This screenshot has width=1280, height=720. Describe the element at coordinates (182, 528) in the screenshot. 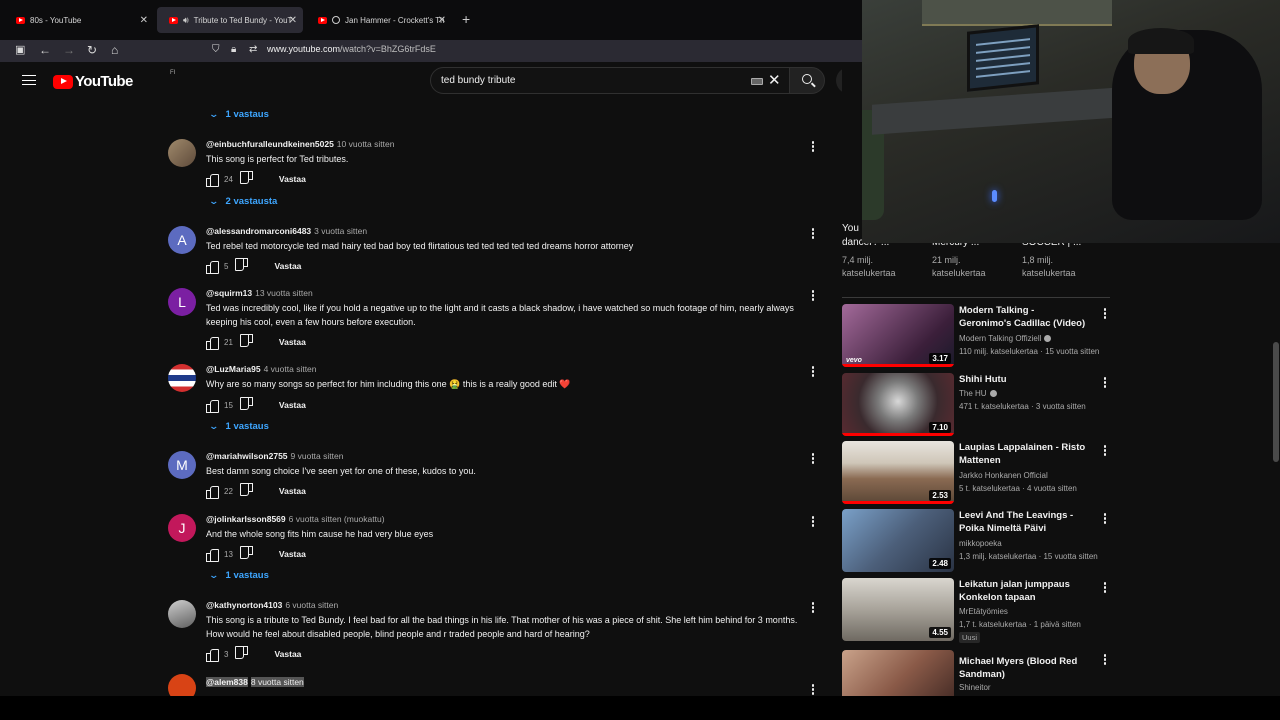

I see `avatar: J` at that location.